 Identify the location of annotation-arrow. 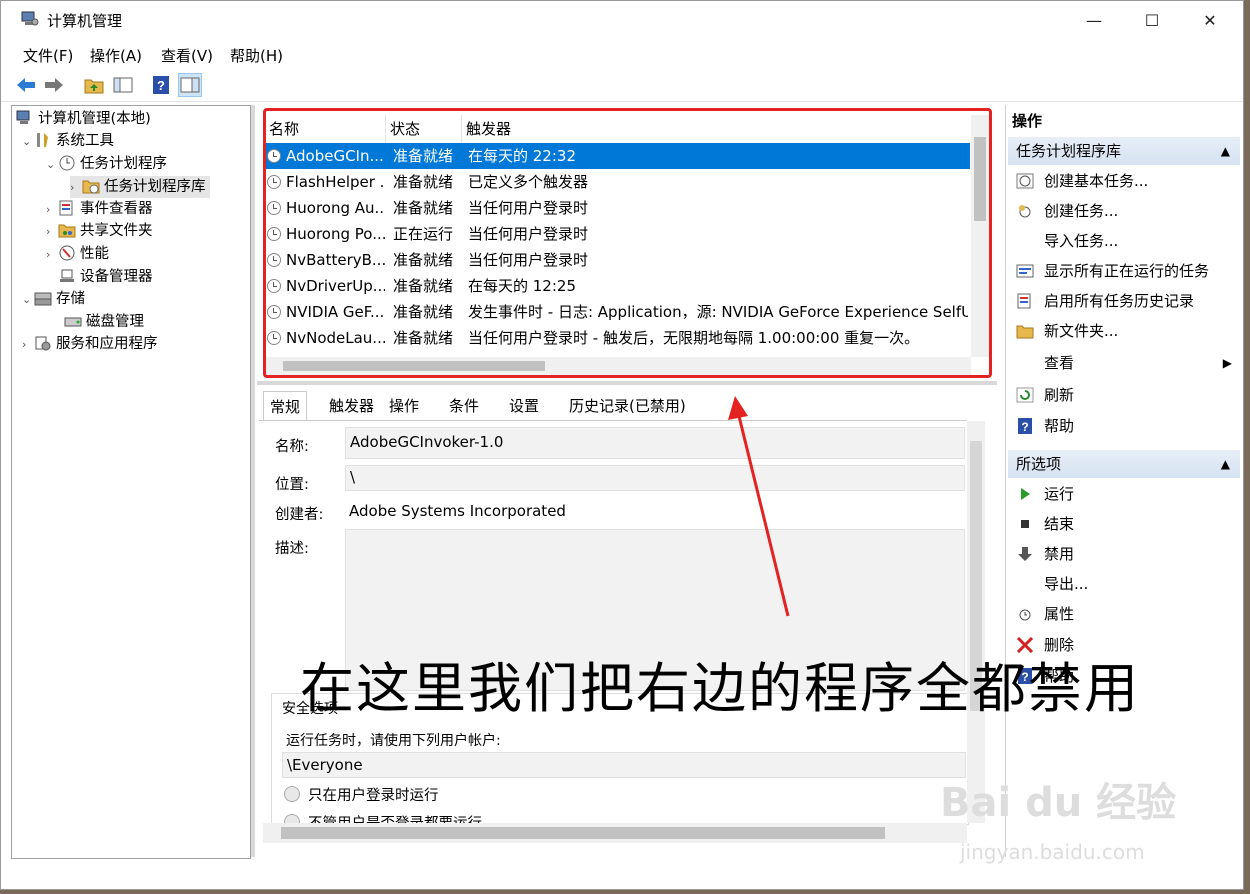
(759, 506).